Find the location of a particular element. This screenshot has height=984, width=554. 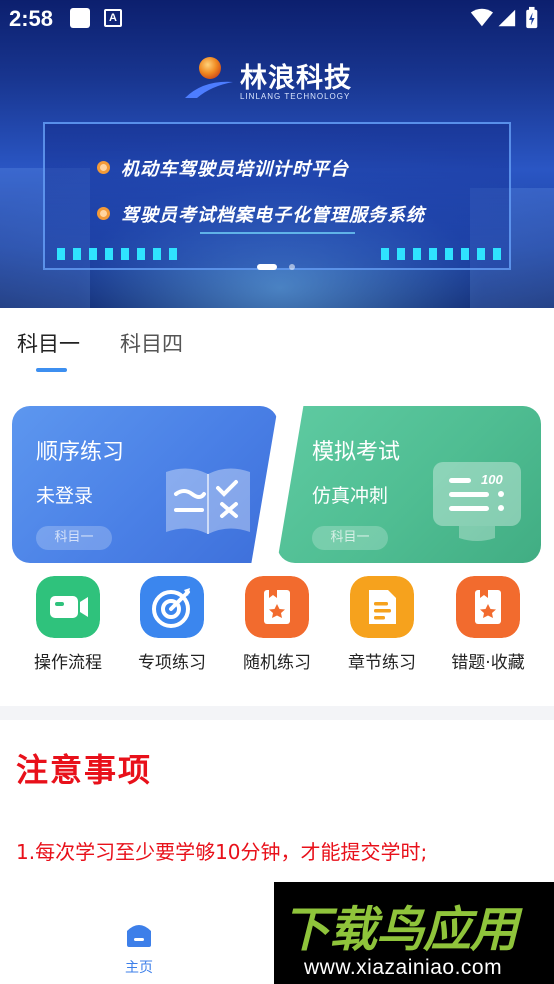

book-icon is located at coordinates (208, 501).